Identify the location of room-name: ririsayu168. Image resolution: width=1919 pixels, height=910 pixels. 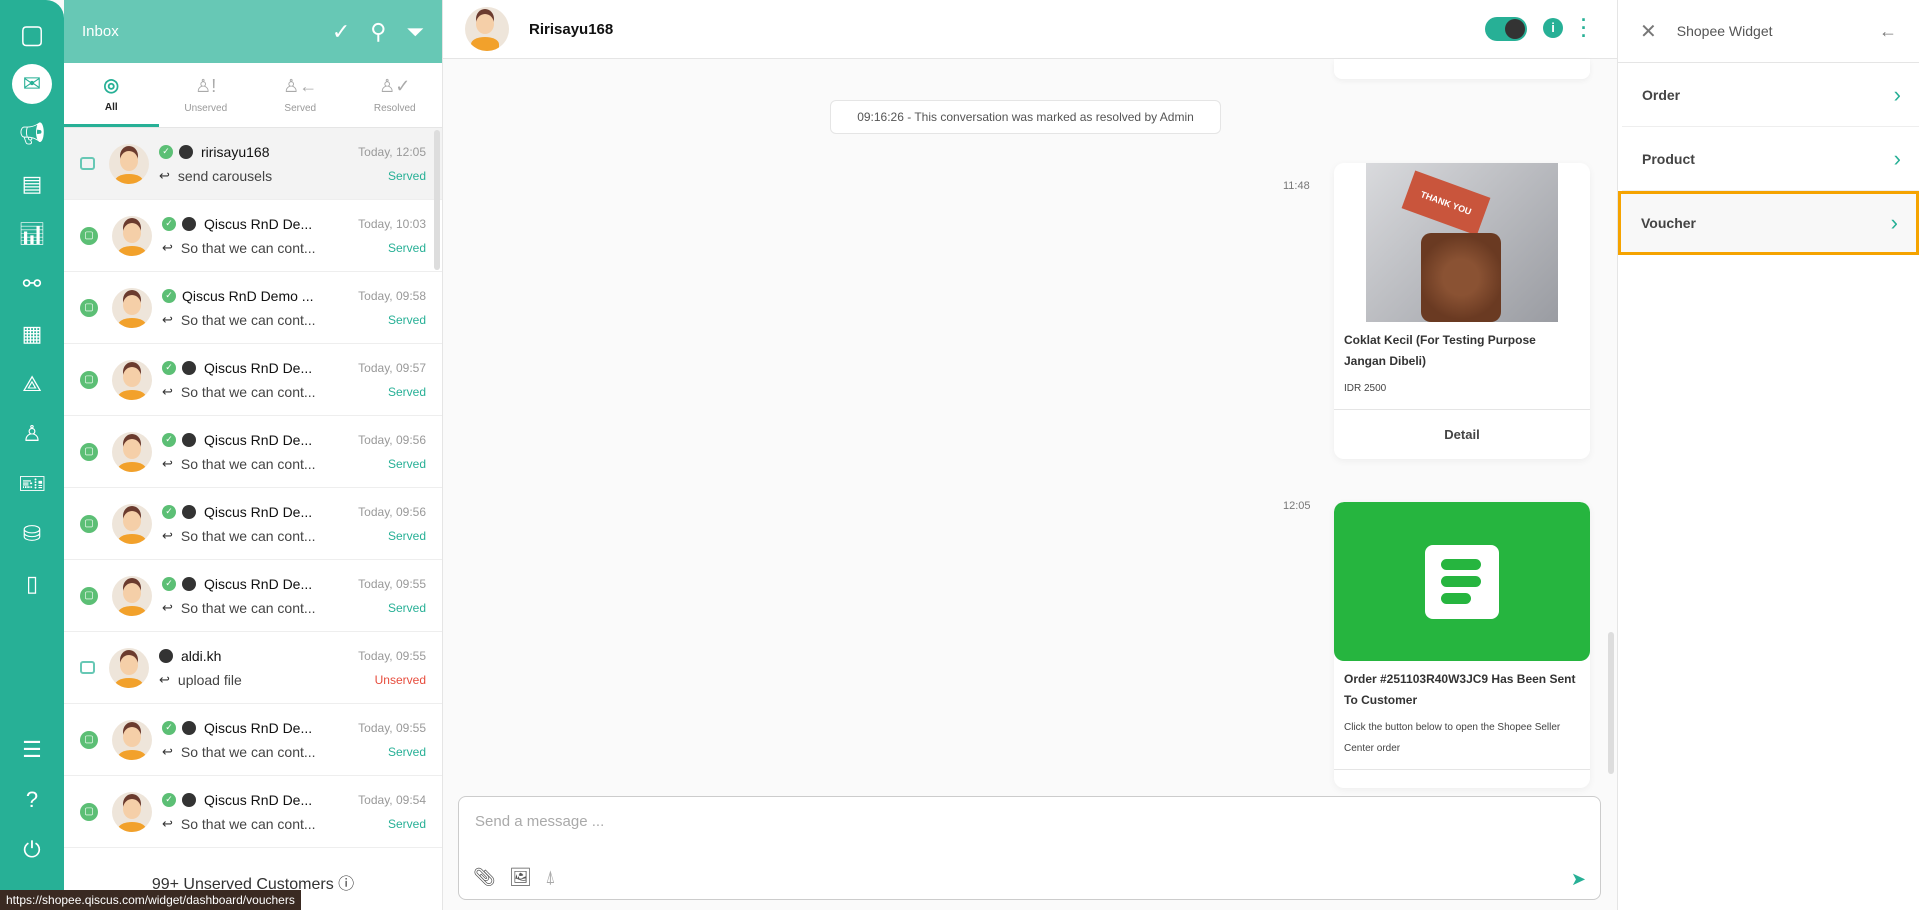
(235, 151).